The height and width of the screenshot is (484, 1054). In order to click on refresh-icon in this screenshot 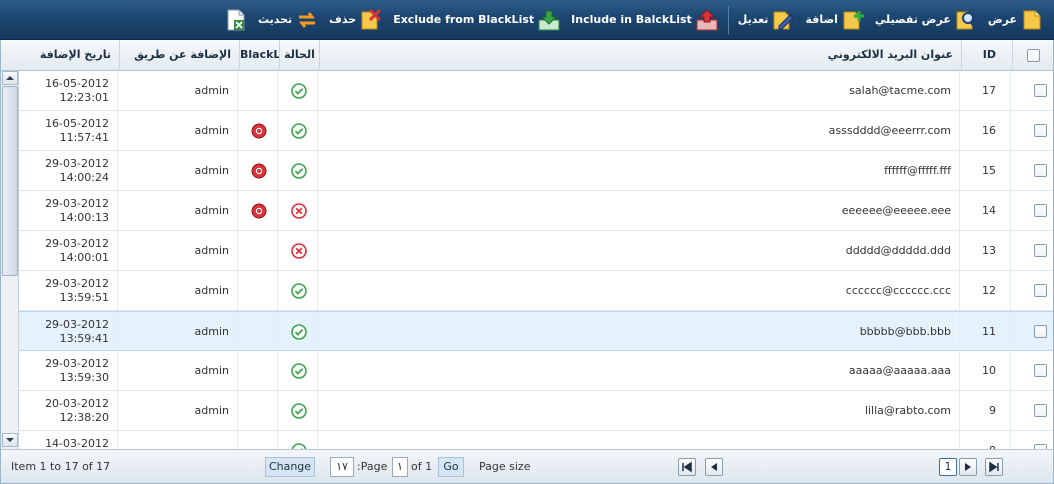, I will do `click(307, 20)`.